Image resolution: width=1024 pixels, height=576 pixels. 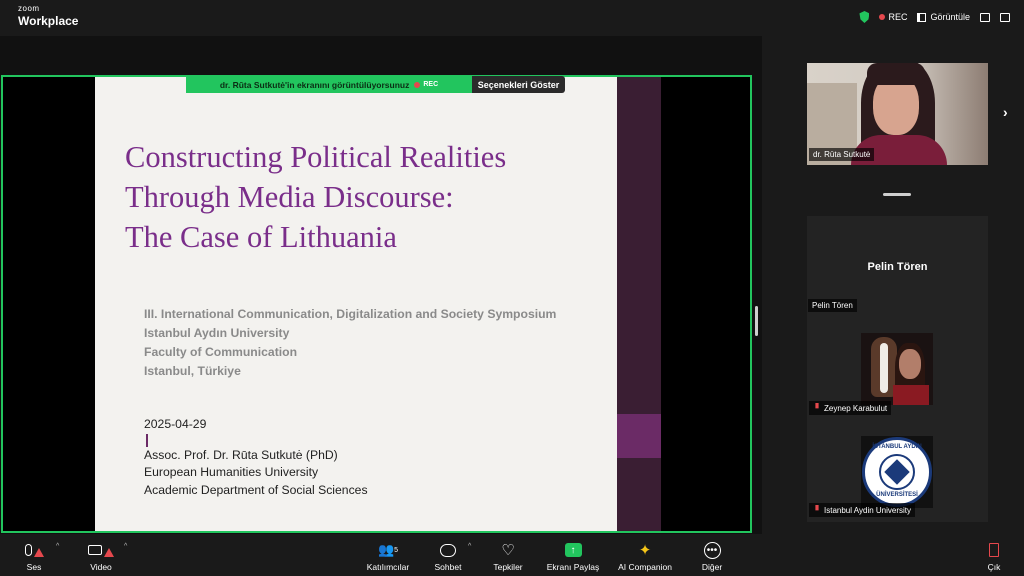 I want to click on reactions-button: ♡ Tepkiler, so click(x=508, y=557).